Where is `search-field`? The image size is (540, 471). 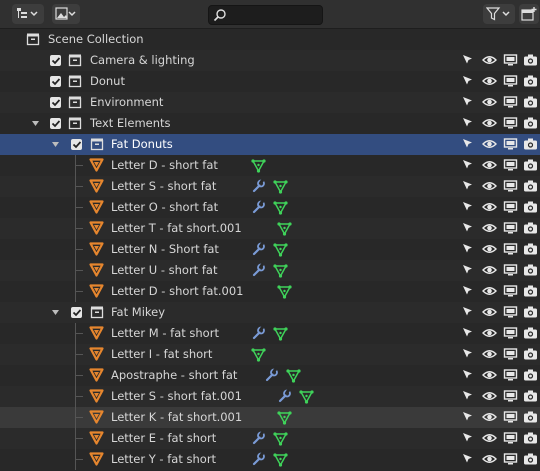
search-field is located at coordinates (265, 15).